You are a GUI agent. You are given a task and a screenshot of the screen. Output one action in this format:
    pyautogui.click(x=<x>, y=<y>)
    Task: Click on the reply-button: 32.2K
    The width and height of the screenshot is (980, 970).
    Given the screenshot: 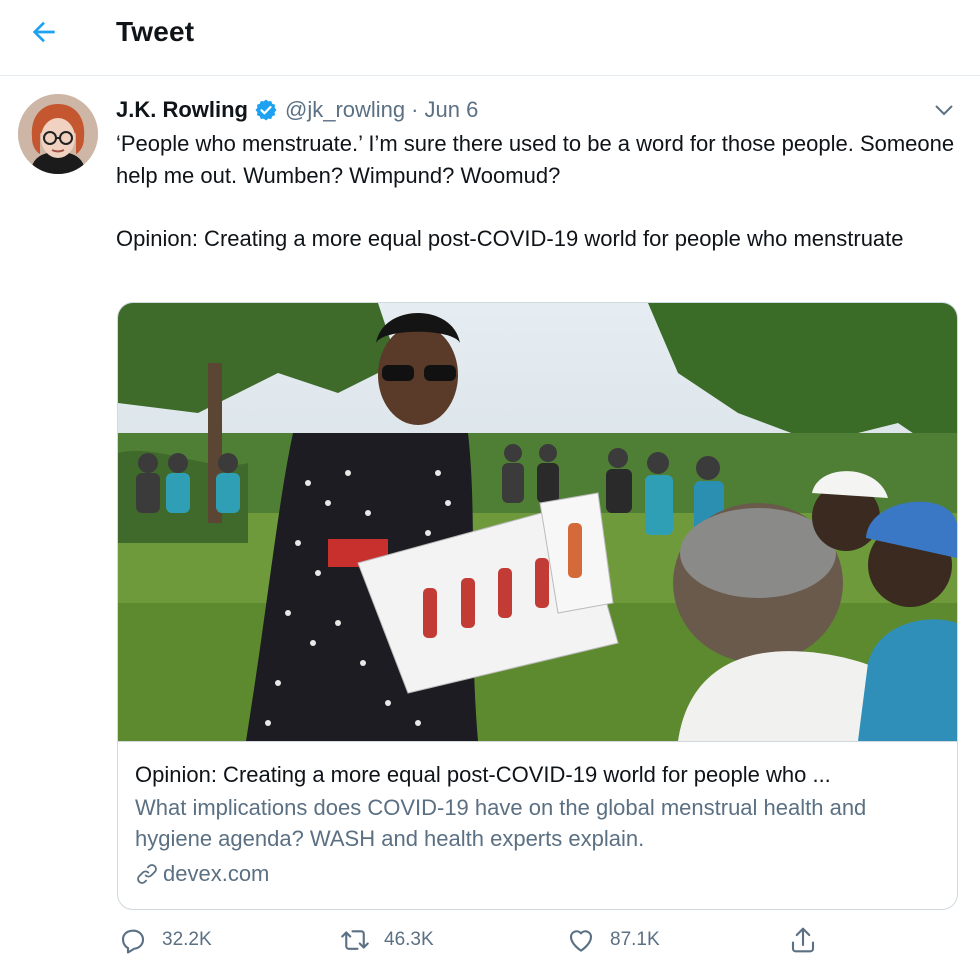 What is the action you would take?
    pyautogui.click(x=165, y=940)
    